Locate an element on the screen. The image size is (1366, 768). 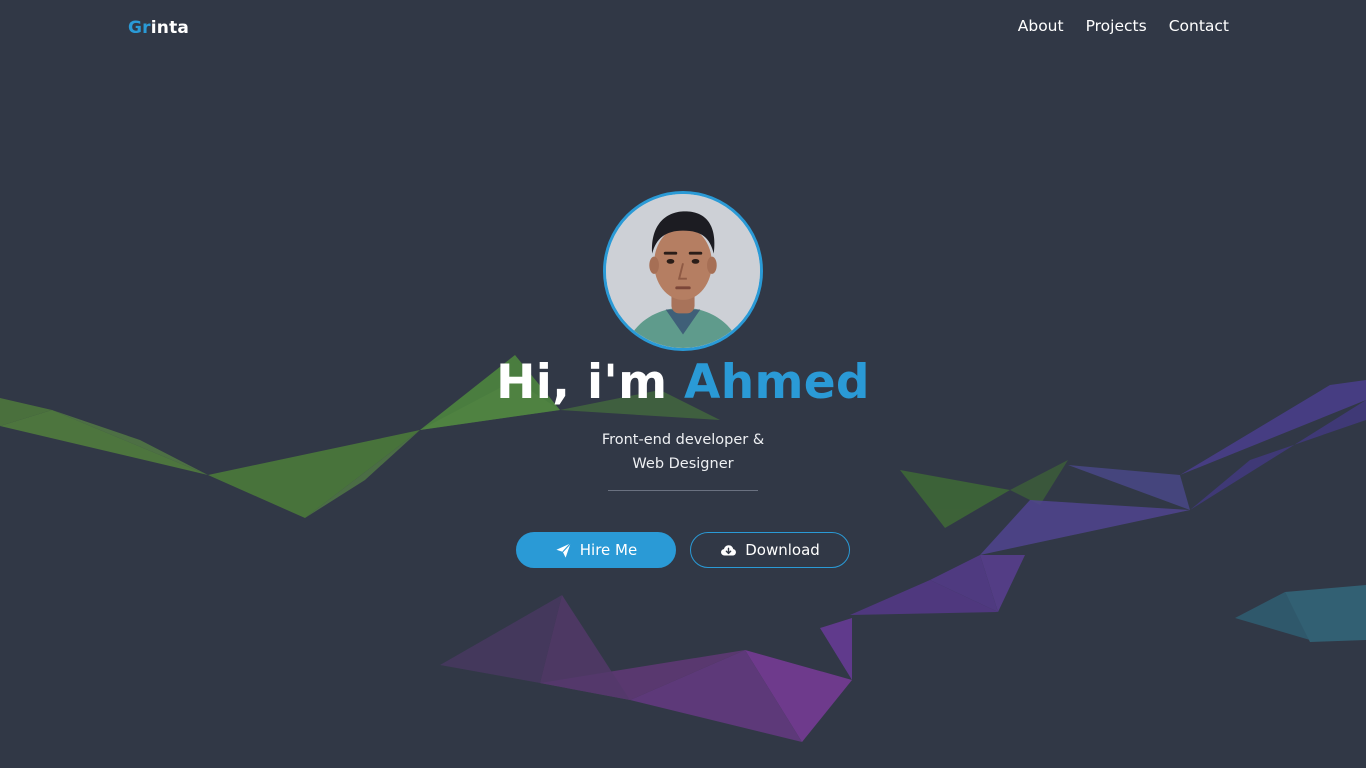
download-label: Download is located at coordinates (782, 550).